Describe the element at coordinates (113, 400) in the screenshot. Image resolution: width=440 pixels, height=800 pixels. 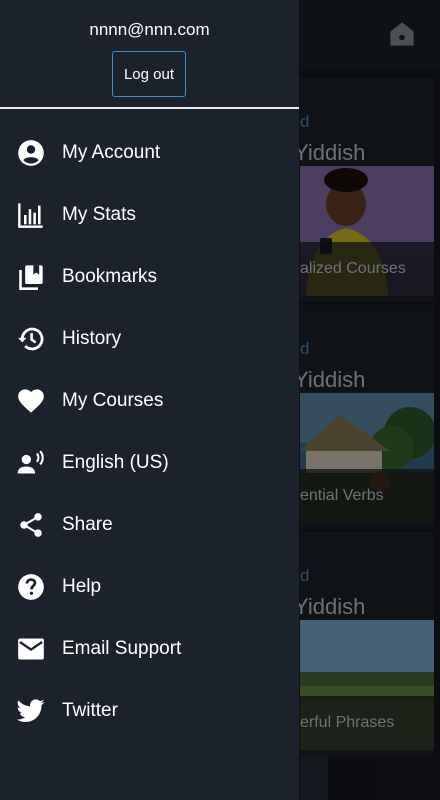
I see `menu-item-label: My Courses` at that location.